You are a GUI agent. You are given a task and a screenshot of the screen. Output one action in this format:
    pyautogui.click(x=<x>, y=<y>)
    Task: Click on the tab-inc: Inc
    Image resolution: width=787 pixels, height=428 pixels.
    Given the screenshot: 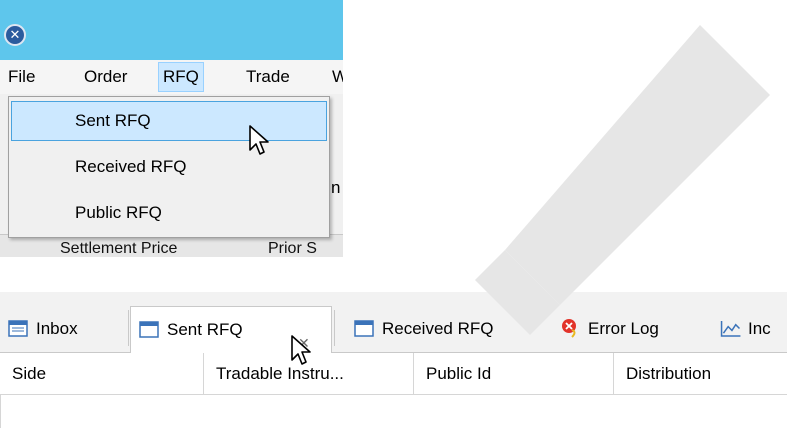 What is the action you would take?
    pyautogui.click(x=749, y=329)
    